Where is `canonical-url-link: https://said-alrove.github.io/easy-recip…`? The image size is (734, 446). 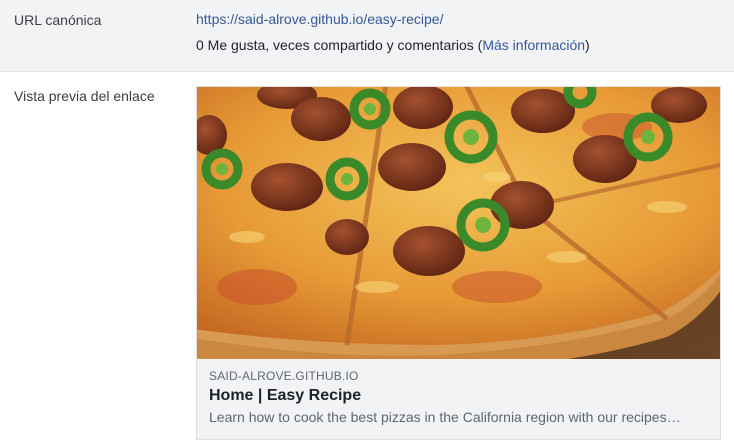
canonical-url-link: https://said-alrove.github.io/easy-recip… is located at coordinates (319, 19).